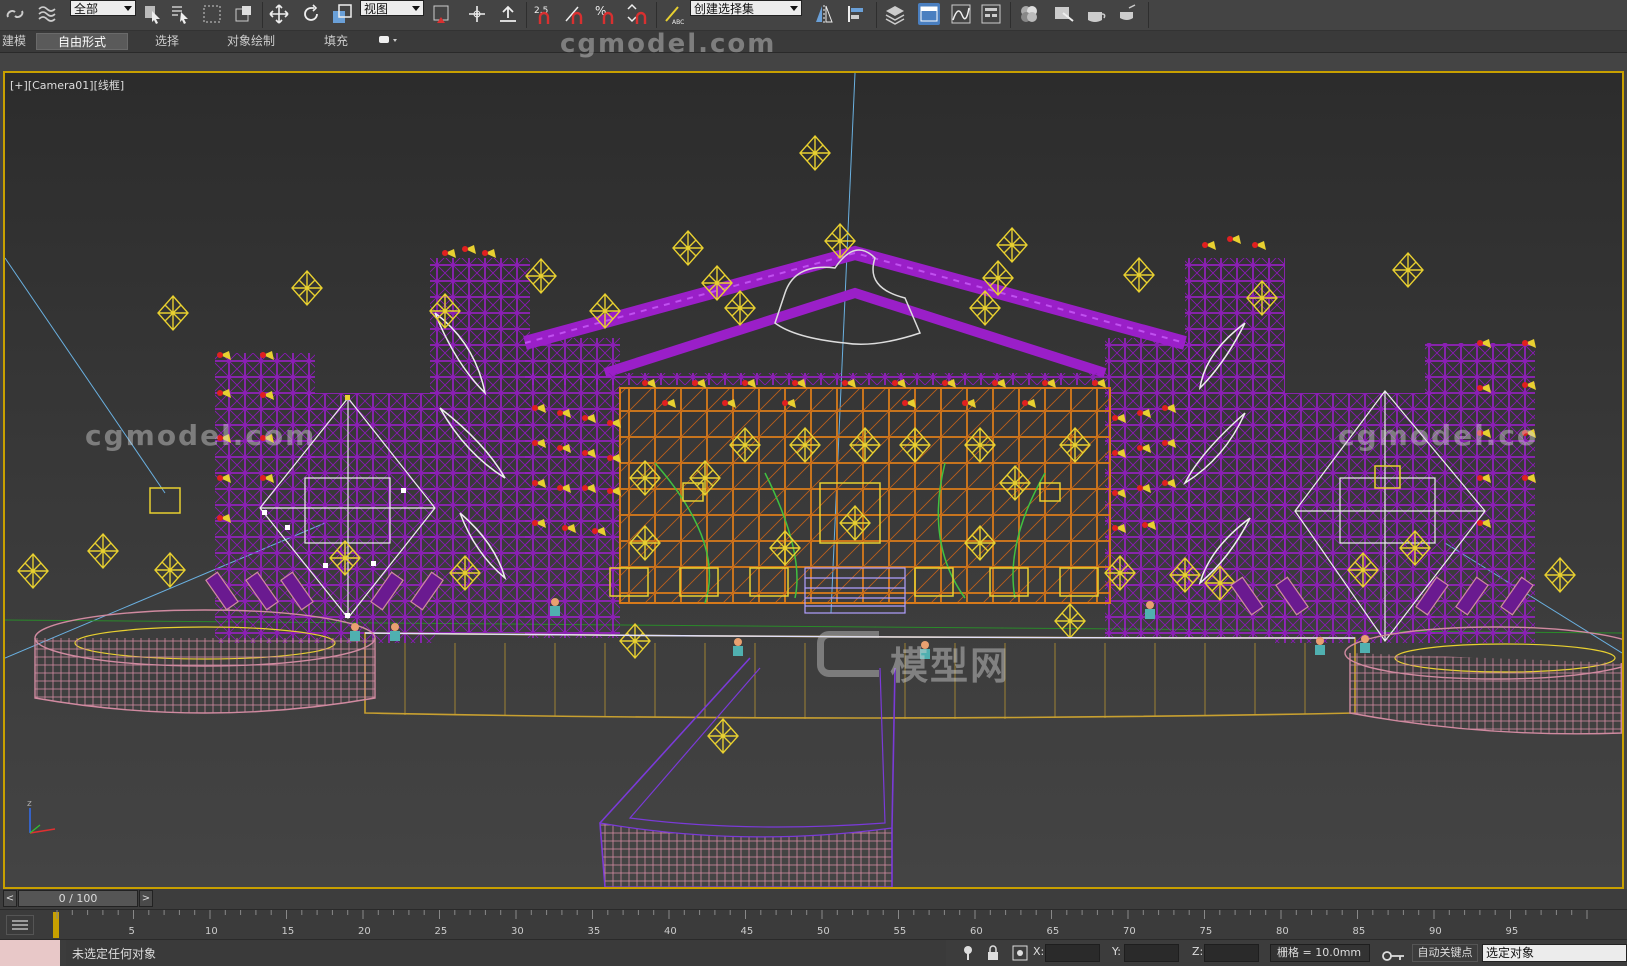  I want to click on frame-tick-label: 85, so click(1359, 931).